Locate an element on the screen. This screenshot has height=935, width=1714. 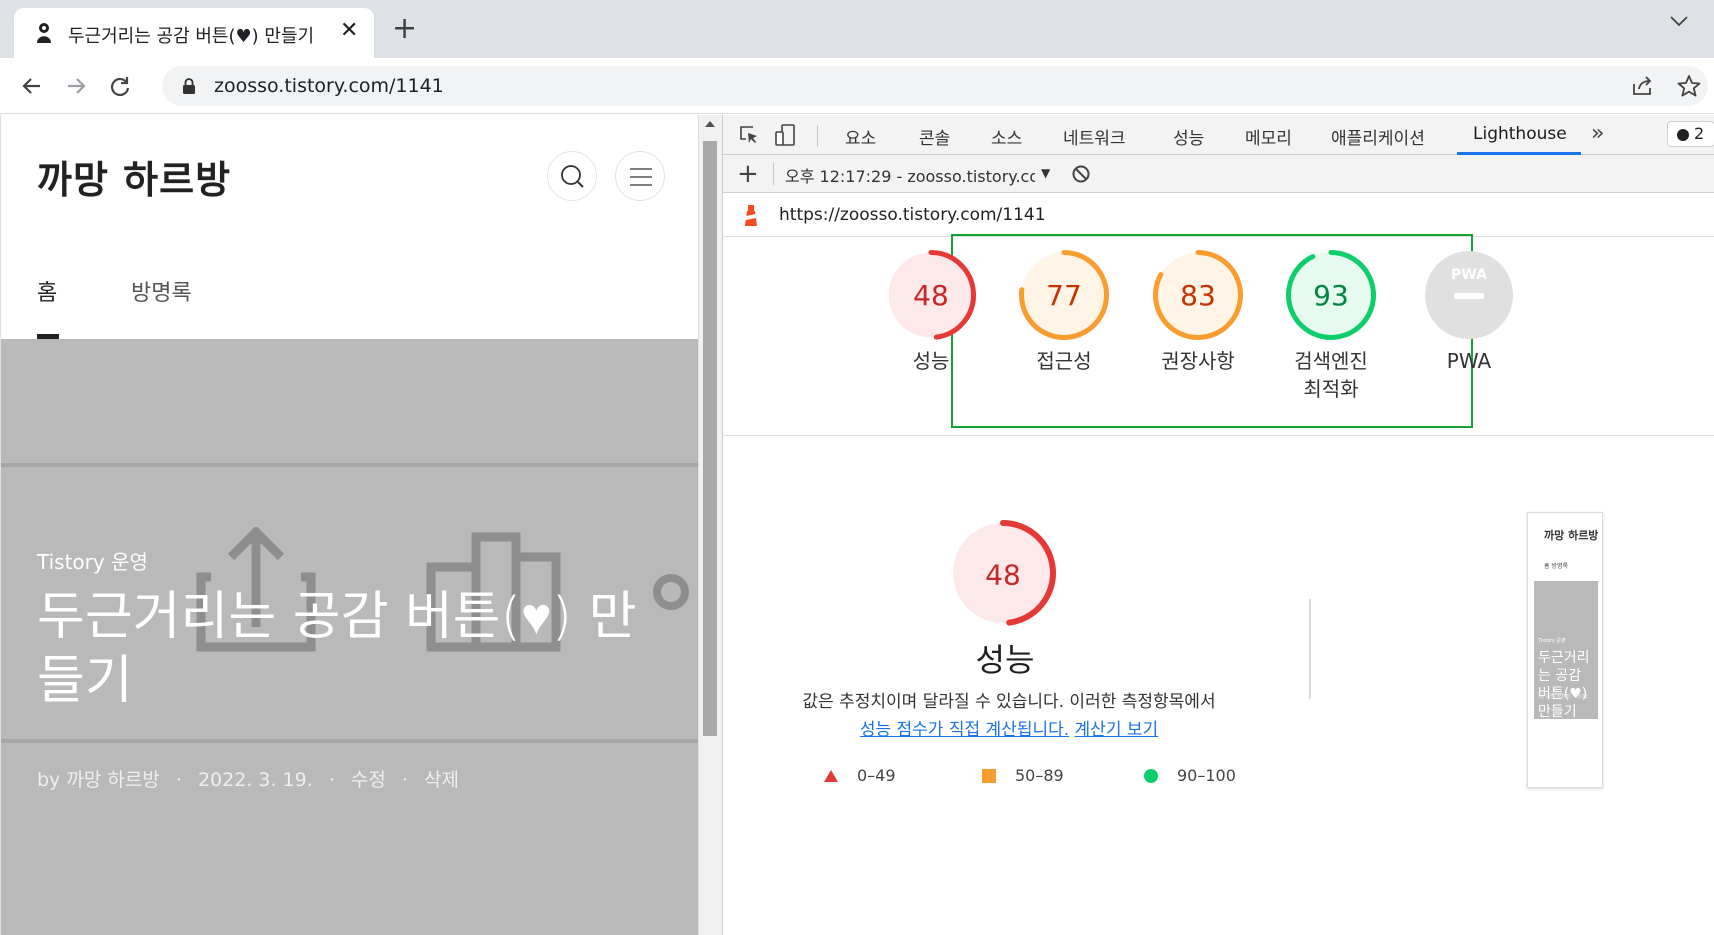
post-delete-link: 삭제 is located at coordinates (441, 780).